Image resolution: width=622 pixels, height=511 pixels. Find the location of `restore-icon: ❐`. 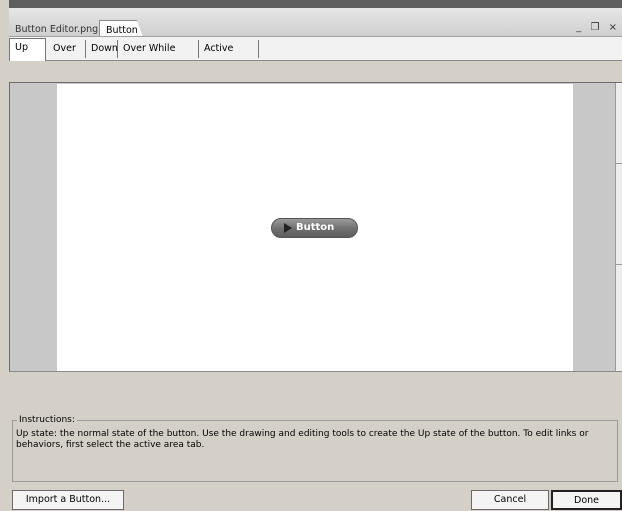

restore-icon: ❐ is located at coordinates (596, 27).